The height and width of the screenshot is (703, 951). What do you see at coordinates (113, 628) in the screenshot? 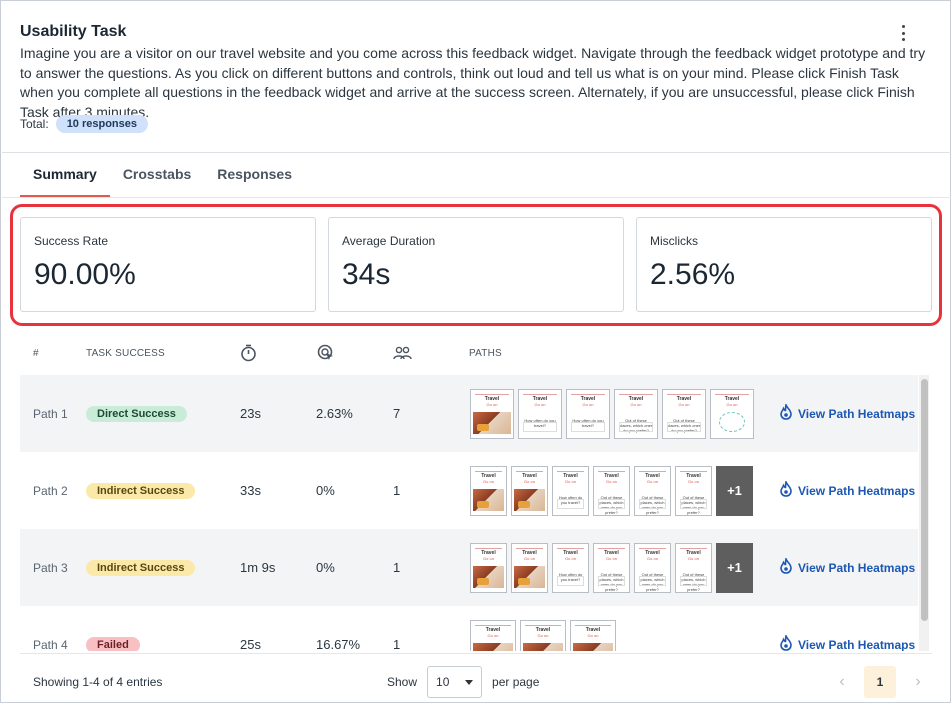
I see `task-success-cell: Failed` at bounding box center [113, 628].